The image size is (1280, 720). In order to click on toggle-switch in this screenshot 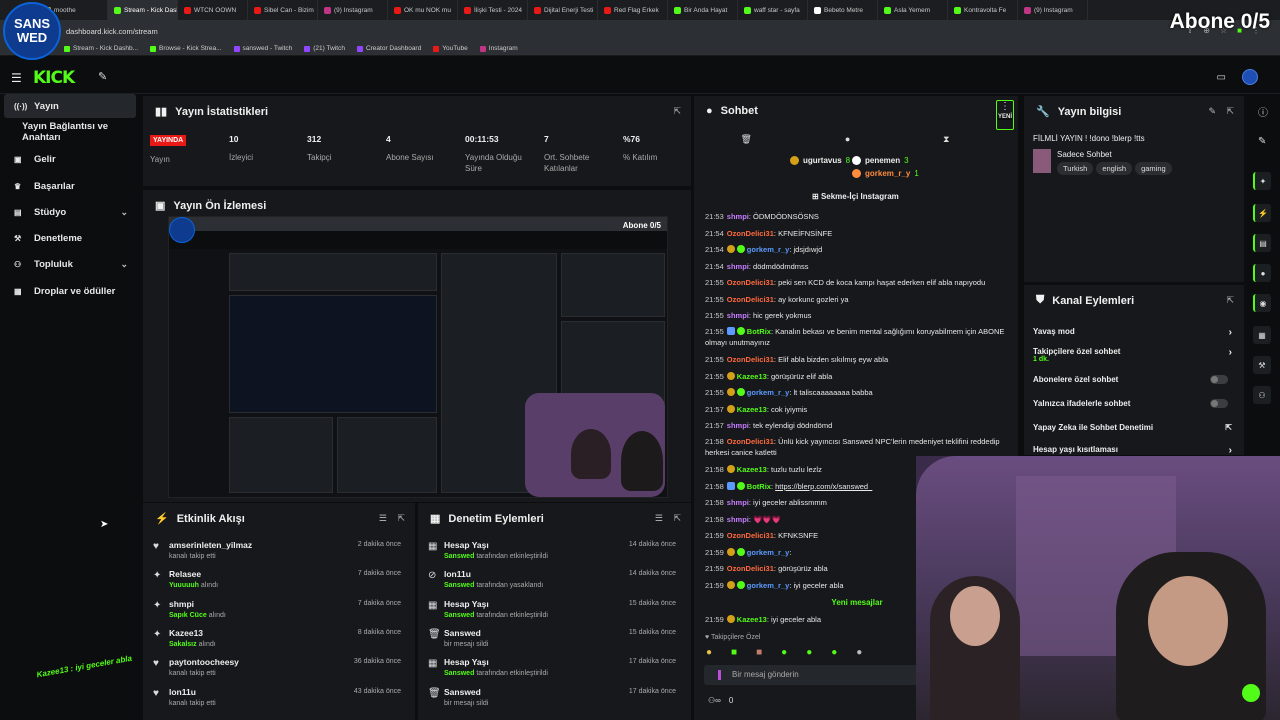, I will do `click(1219, 403)`.